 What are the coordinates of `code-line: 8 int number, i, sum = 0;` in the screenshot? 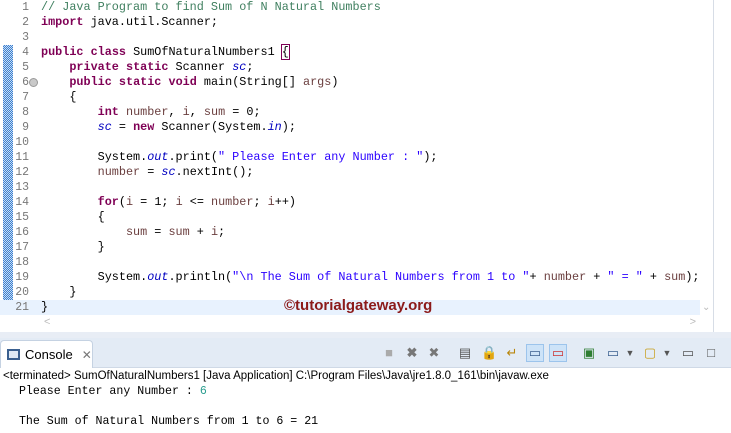 It's located at (350, 112).